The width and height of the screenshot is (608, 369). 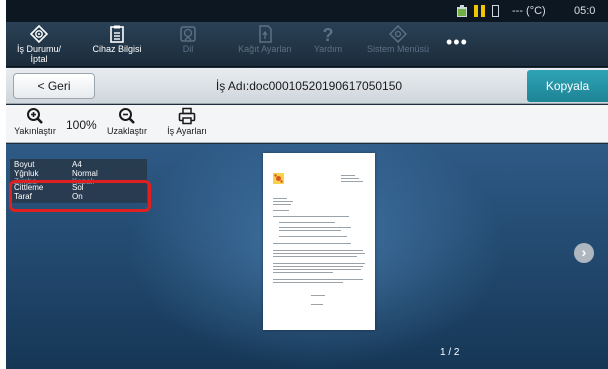 What do you see at coordinates (319, 241) in the screenshot?
I see `page-thumbnail` at bounding box center [319, 241].